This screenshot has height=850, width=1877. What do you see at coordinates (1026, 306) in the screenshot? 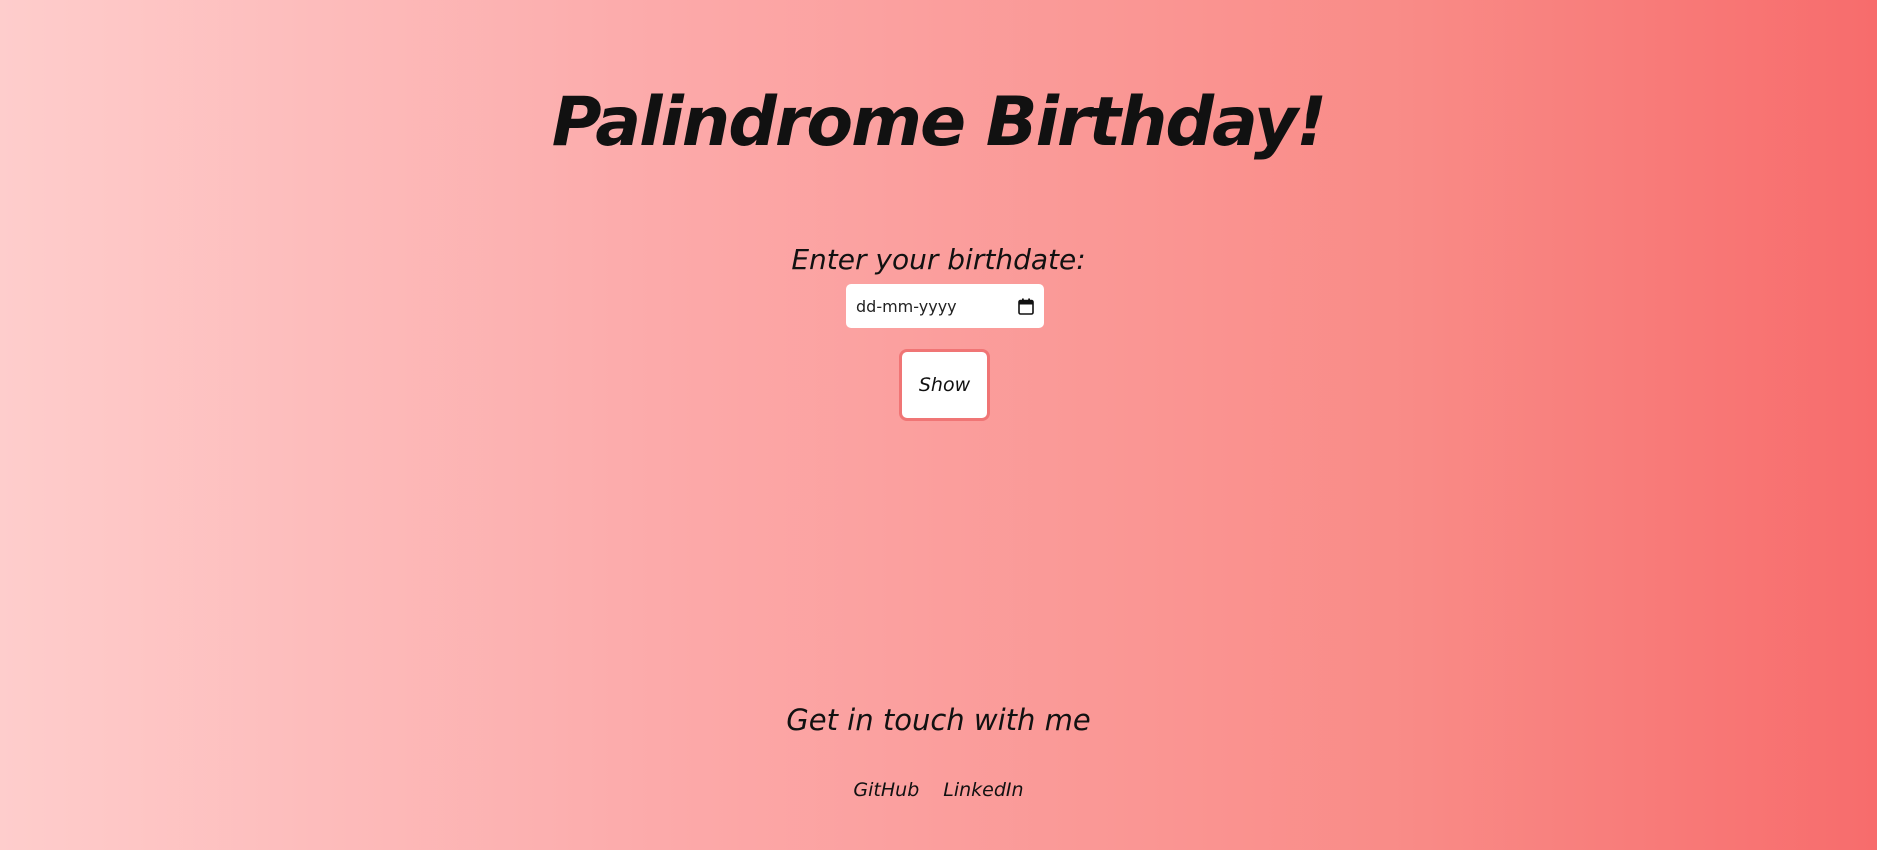
I see `calendar-icon` at bounding box center [1026, 306].